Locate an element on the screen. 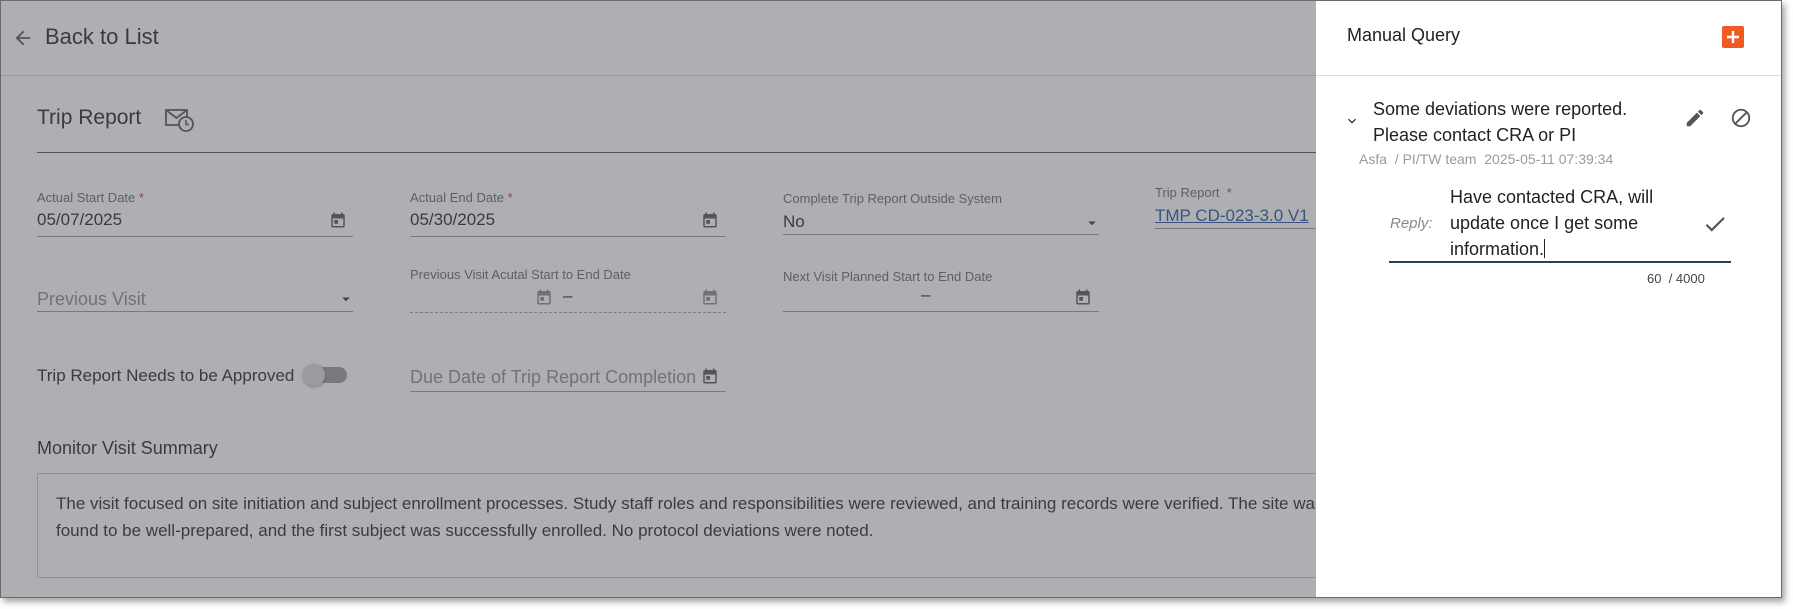 This screenshot has height=609, width=1793. previous-visit-select: Previous Visit is located at coordinates (91, 299).